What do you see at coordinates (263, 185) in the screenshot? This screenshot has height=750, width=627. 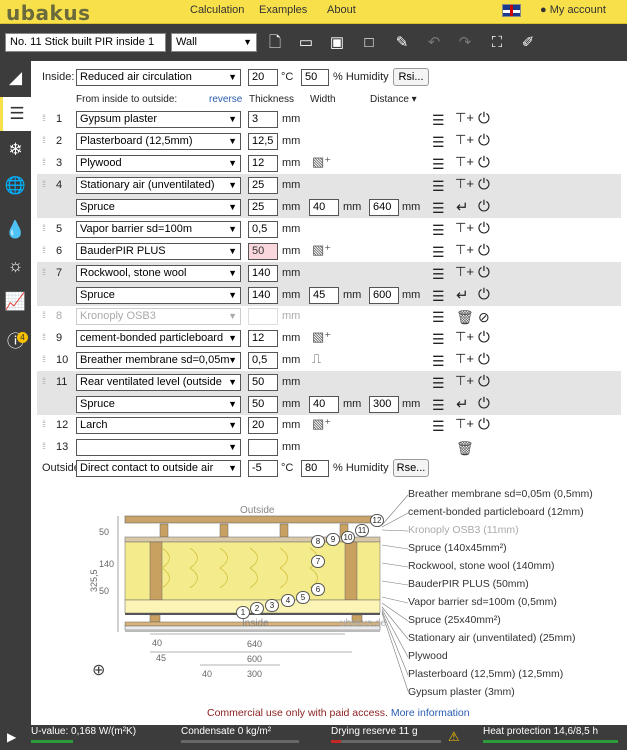 I see `layer-thickness-input: 25` at bounding box center [263, 185].